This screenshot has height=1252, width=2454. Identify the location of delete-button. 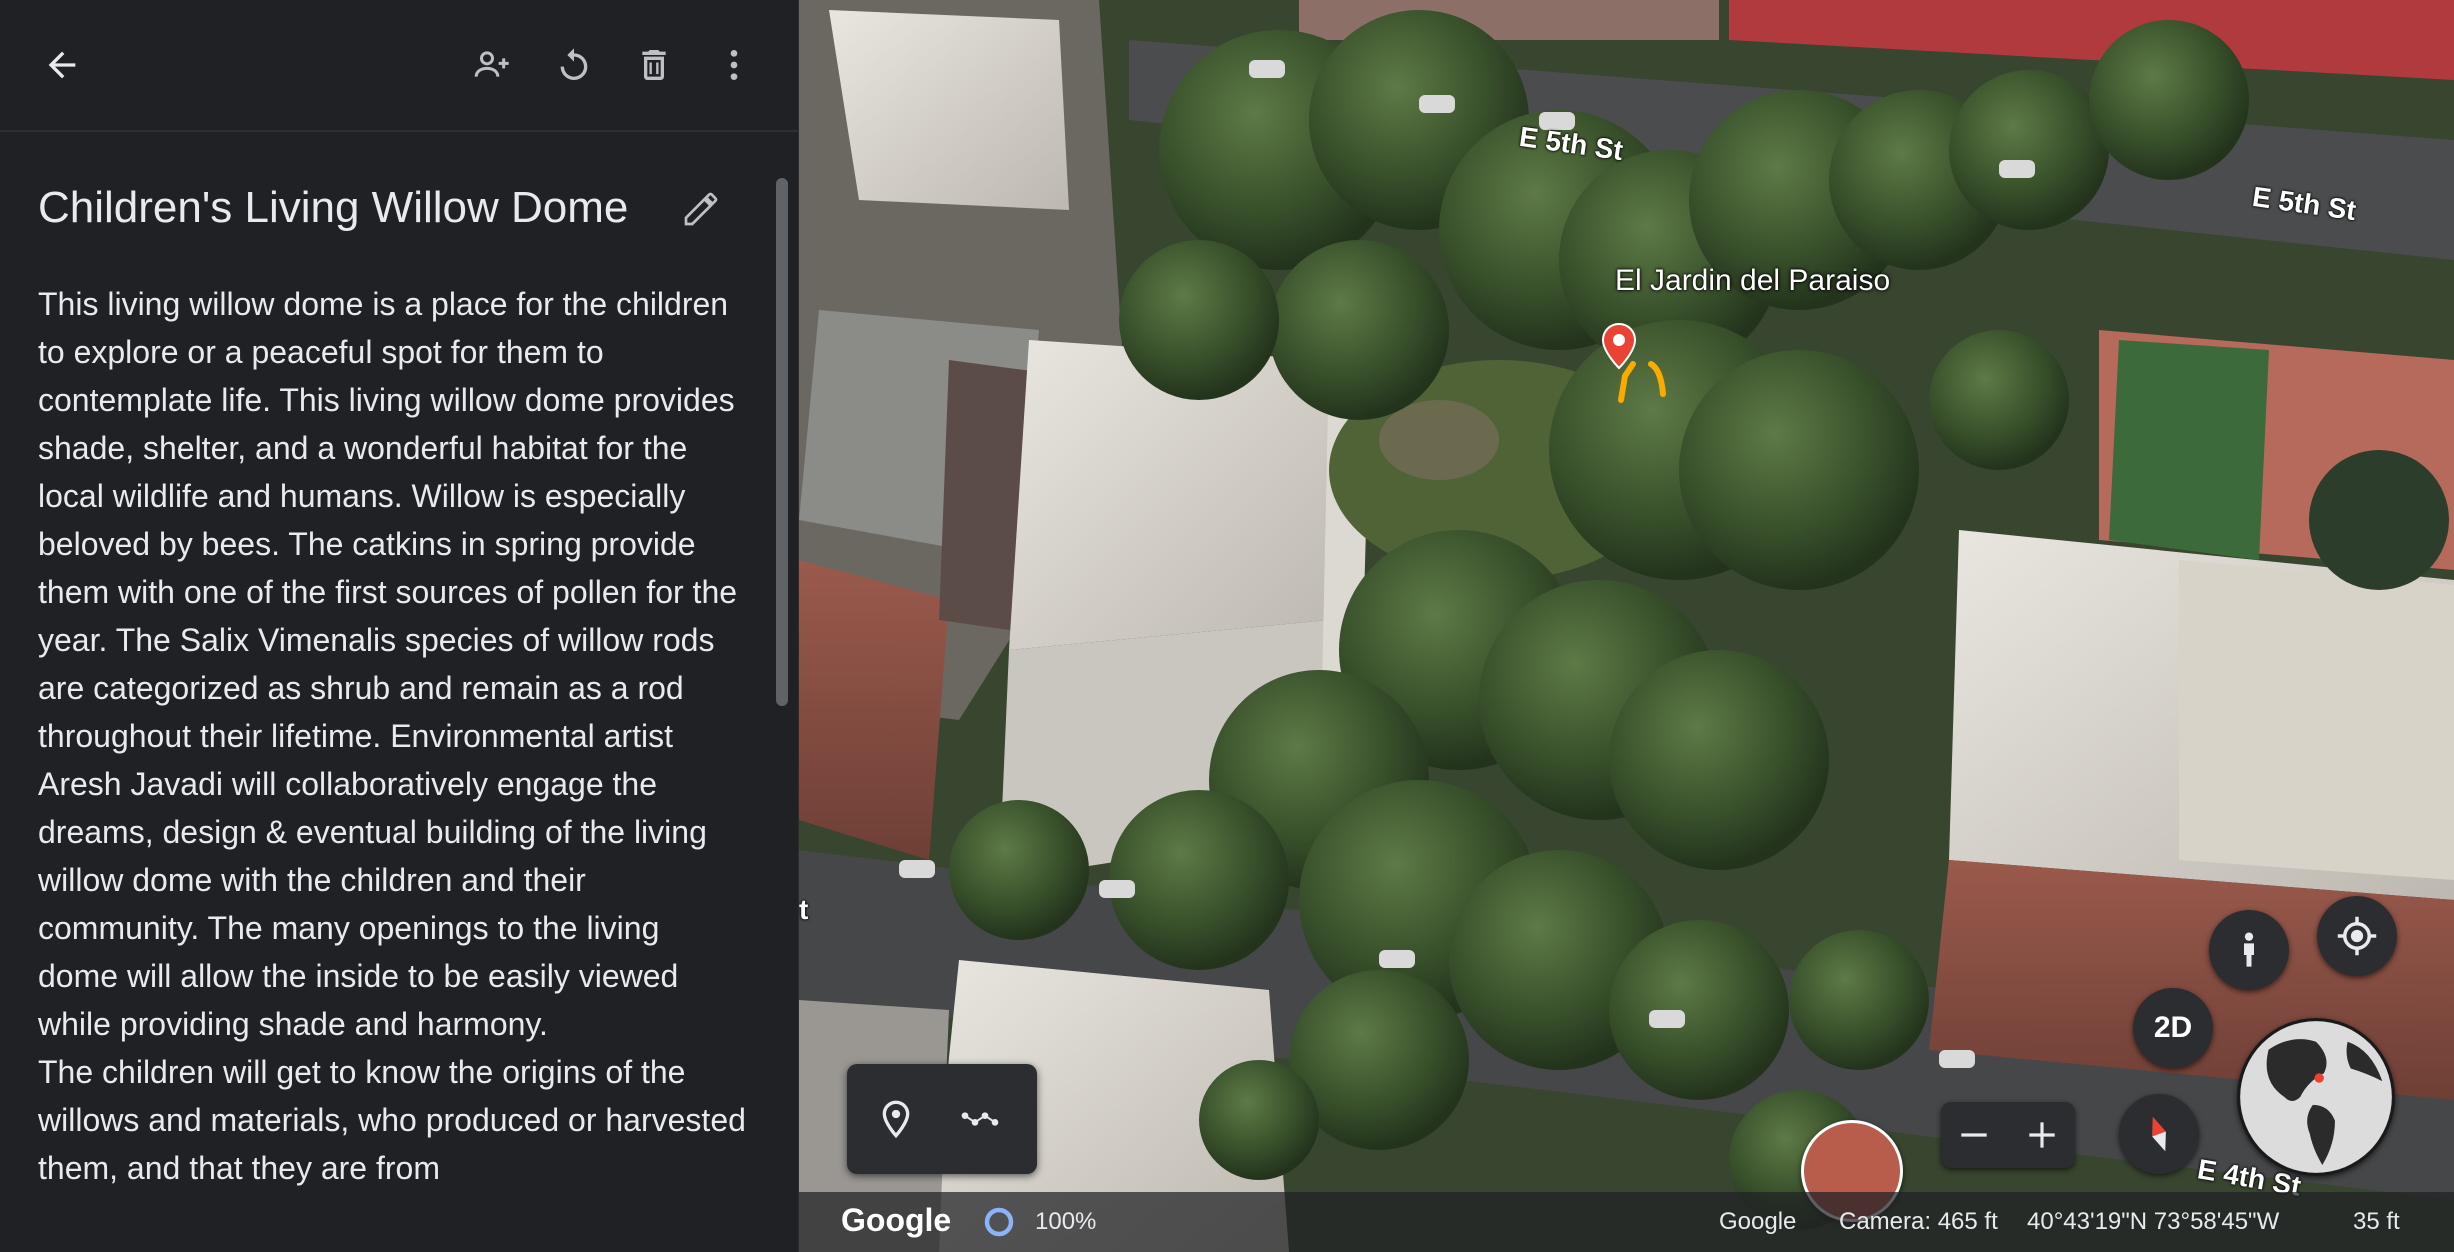
(654, 65).